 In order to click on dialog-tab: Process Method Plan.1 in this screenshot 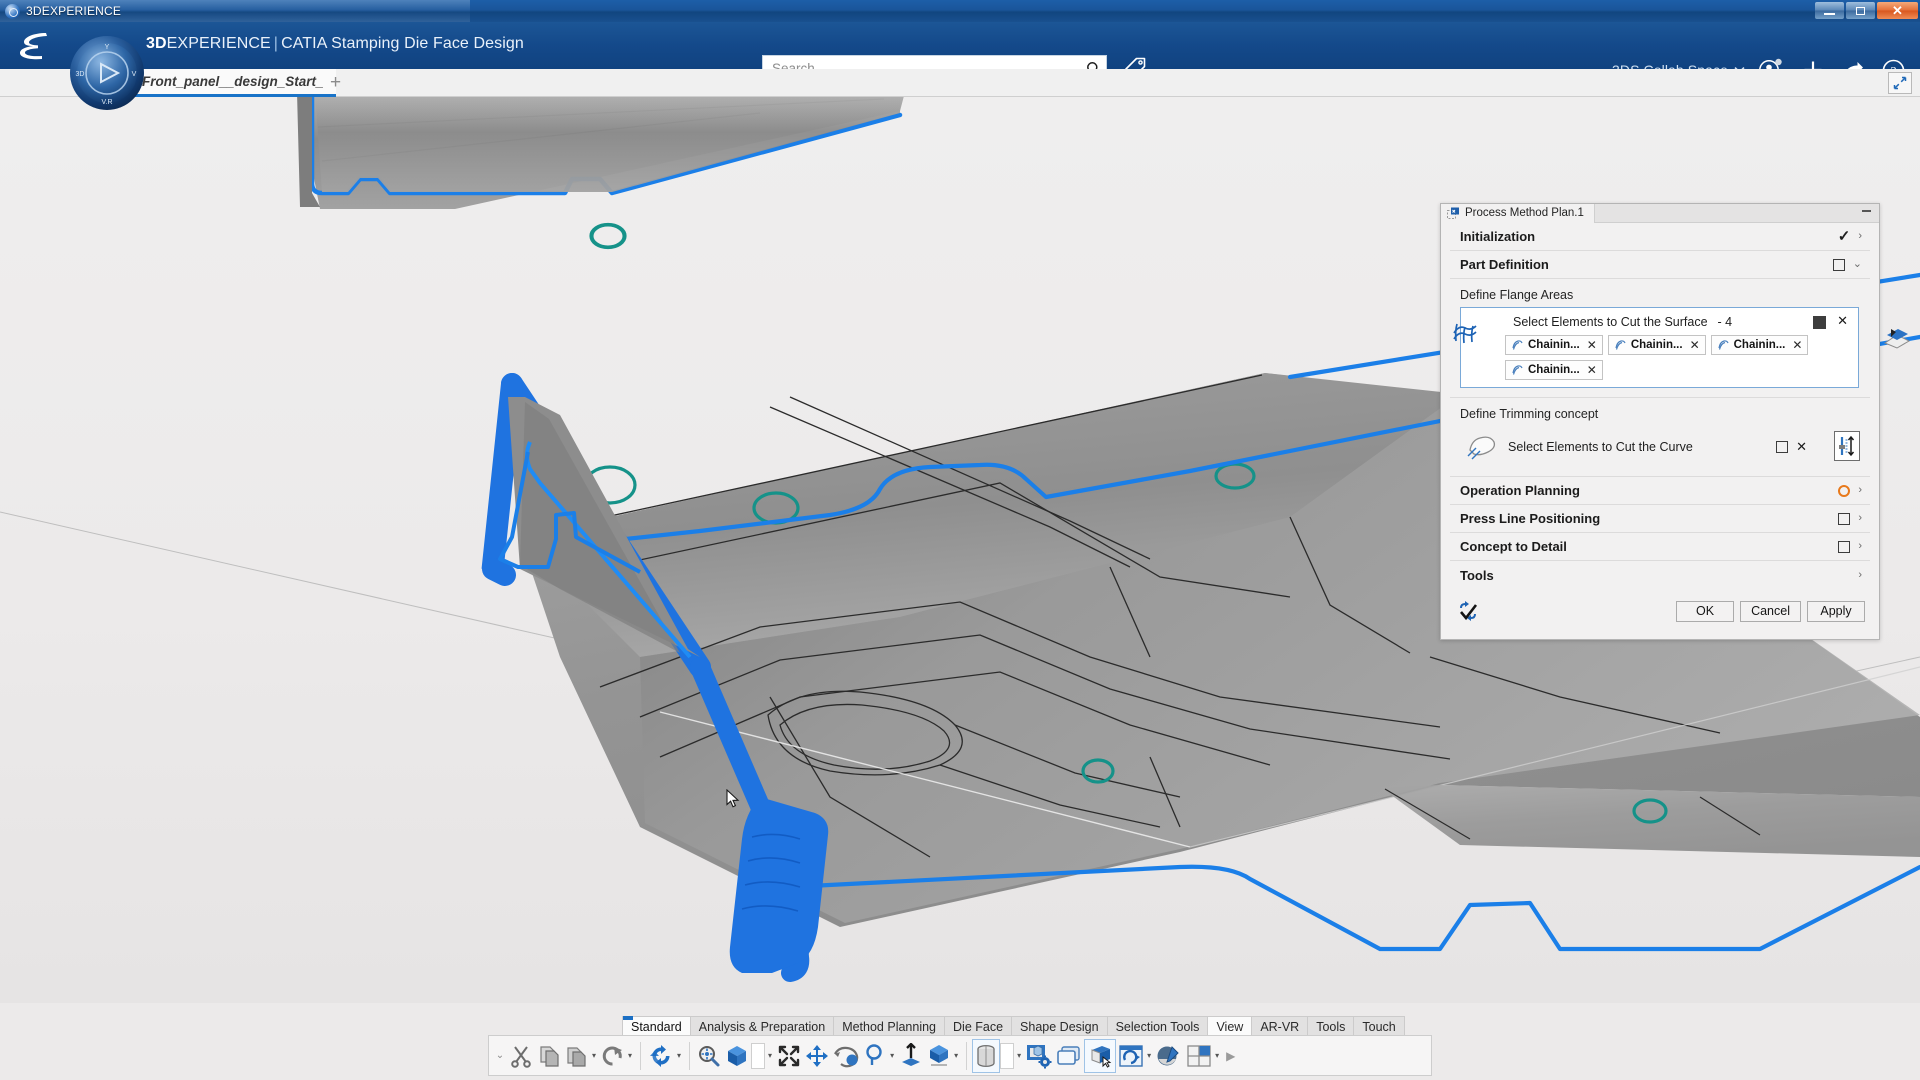, I will do `click(1518, 213)`.